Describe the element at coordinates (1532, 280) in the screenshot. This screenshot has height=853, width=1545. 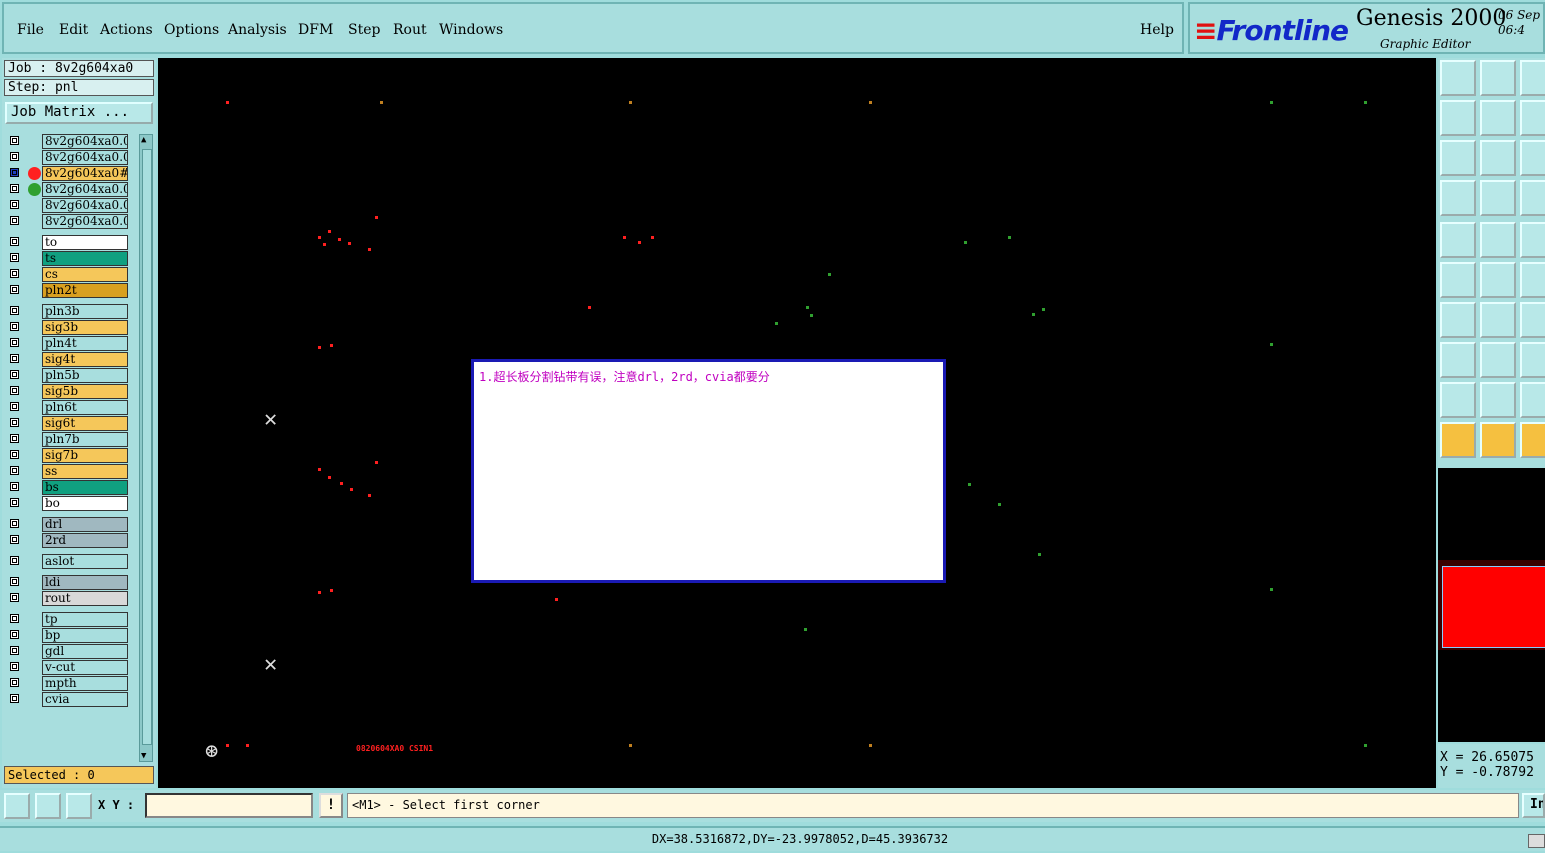
I see `line-icon` at that location.